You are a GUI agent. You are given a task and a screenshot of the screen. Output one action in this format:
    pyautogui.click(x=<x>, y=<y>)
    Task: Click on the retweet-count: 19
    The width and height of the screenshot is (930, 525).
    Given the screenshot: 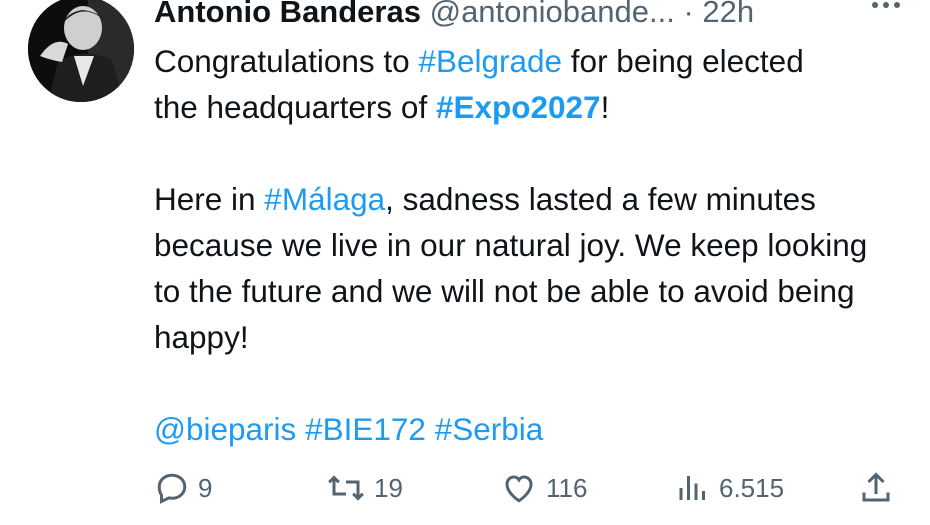 What is the action you would take?
    pyautogui.click(x=388, y=487)
    